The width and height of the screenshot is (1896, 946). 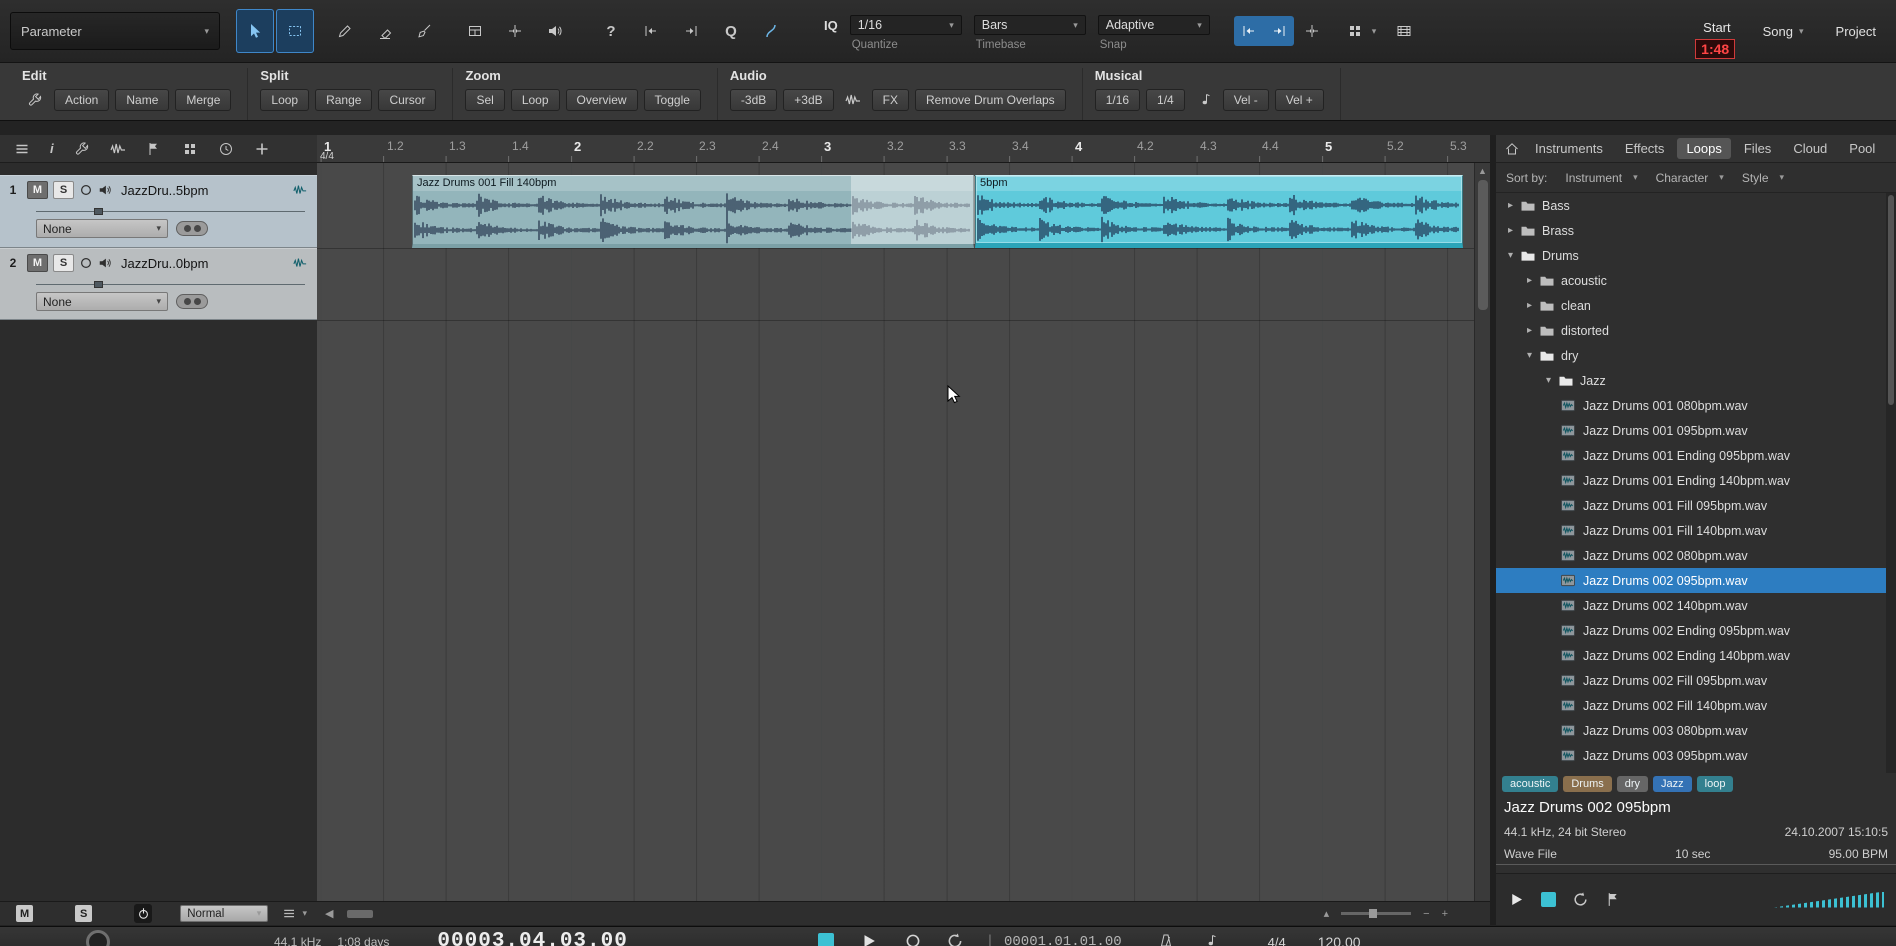 What do you see at coordinates (1696, 480) in the screenshot?
I see `loop-file-item: Jazz Drums 001 Ending 140bpm.wav` at bounding box center [1696, 480].